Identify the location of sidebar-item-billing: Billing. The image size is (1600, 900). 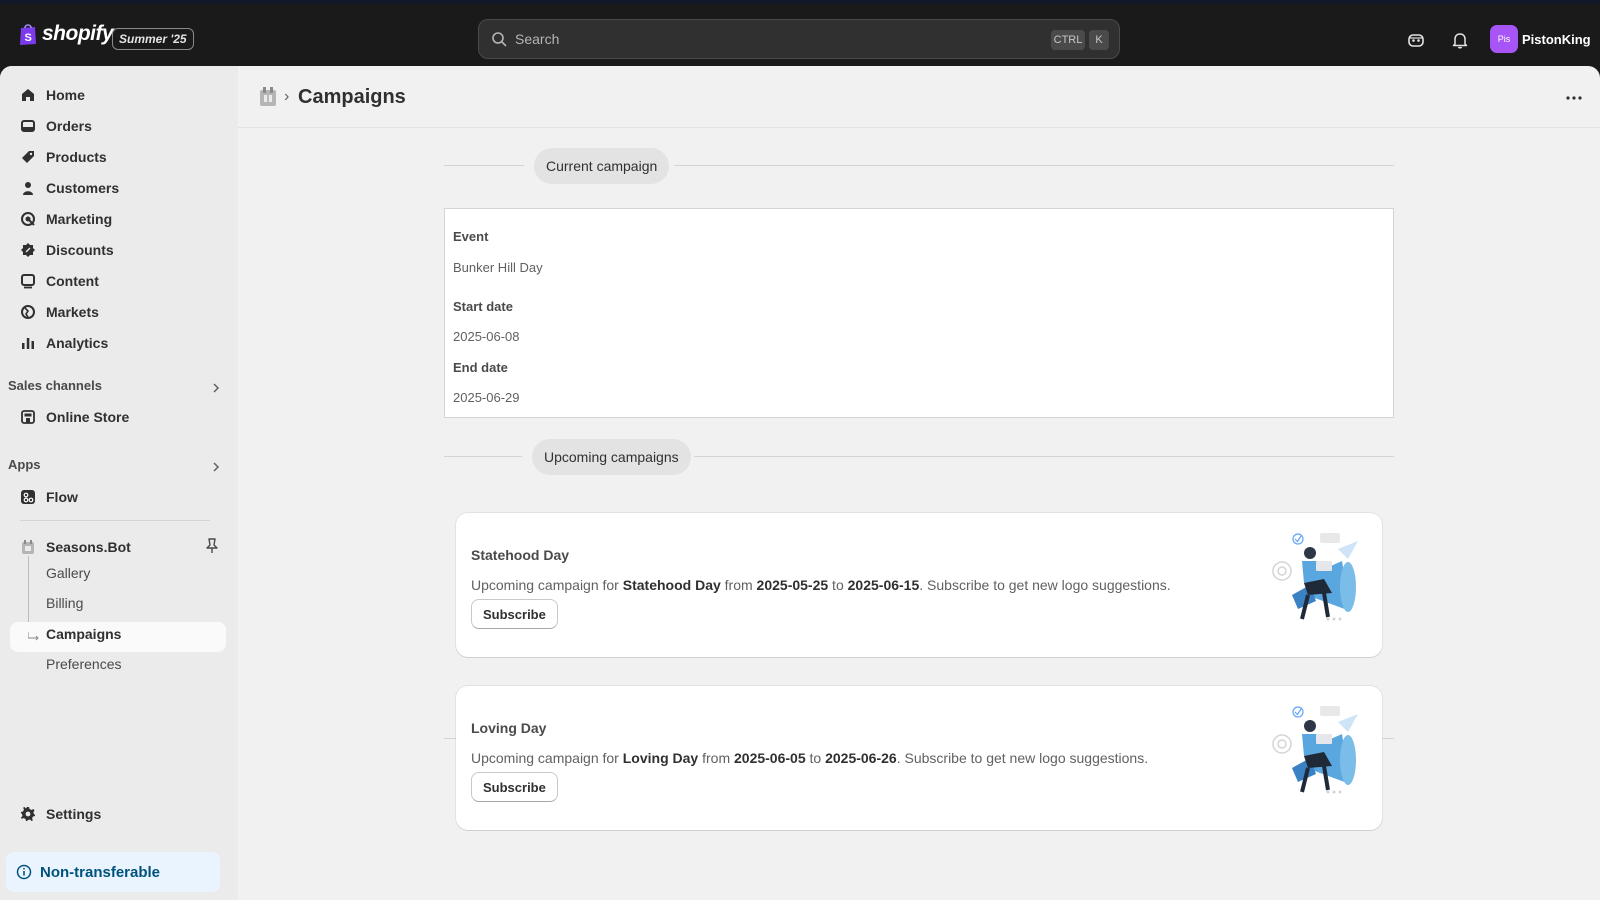
(64, 603).